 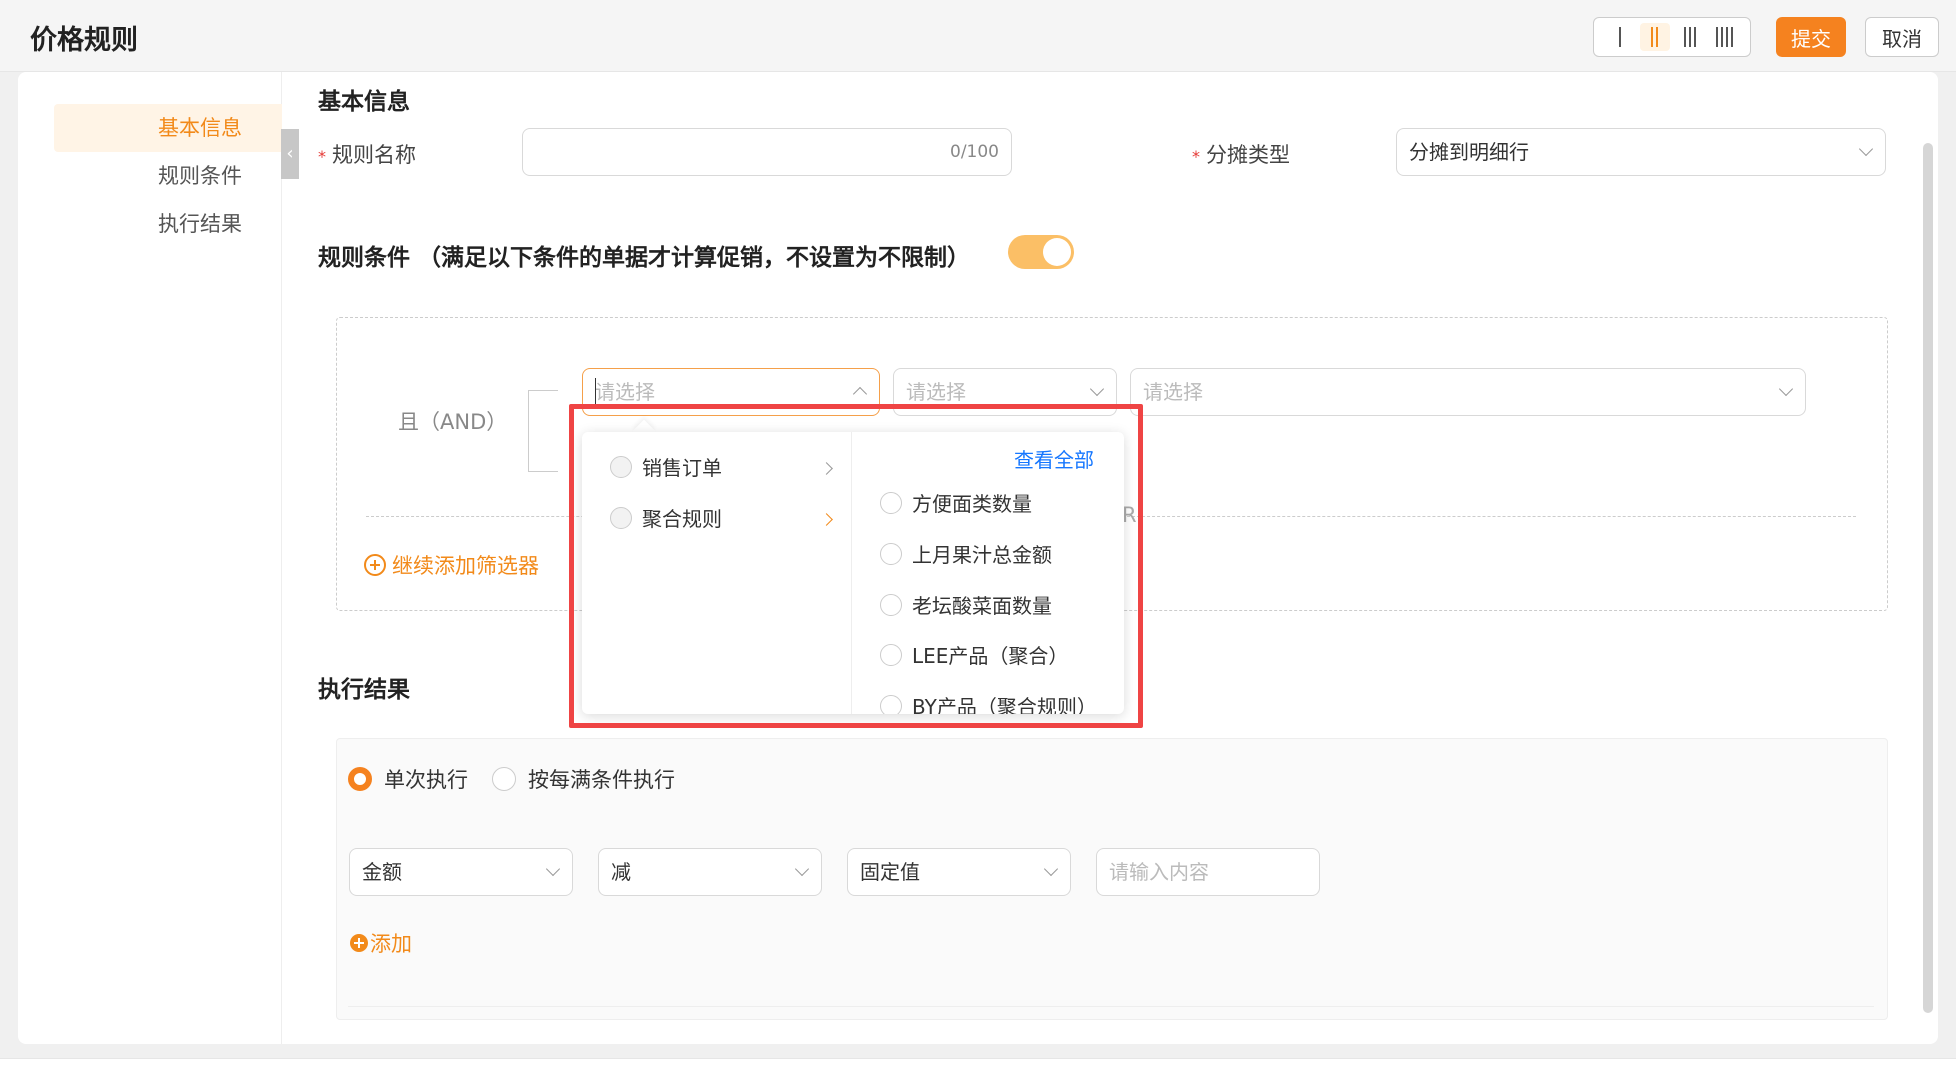 I want to click on alloc-type-select: 分摊到明细行, so click(x=1641, y=152).